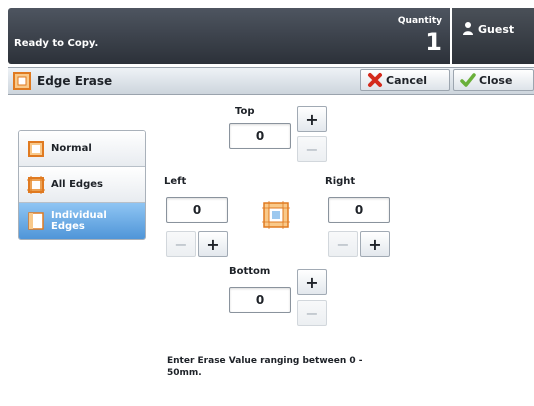  What do you see at coordinates (79, 221) in the screenshot?
I see `option-label: Individual Edges` at bounding box center [79, 221].